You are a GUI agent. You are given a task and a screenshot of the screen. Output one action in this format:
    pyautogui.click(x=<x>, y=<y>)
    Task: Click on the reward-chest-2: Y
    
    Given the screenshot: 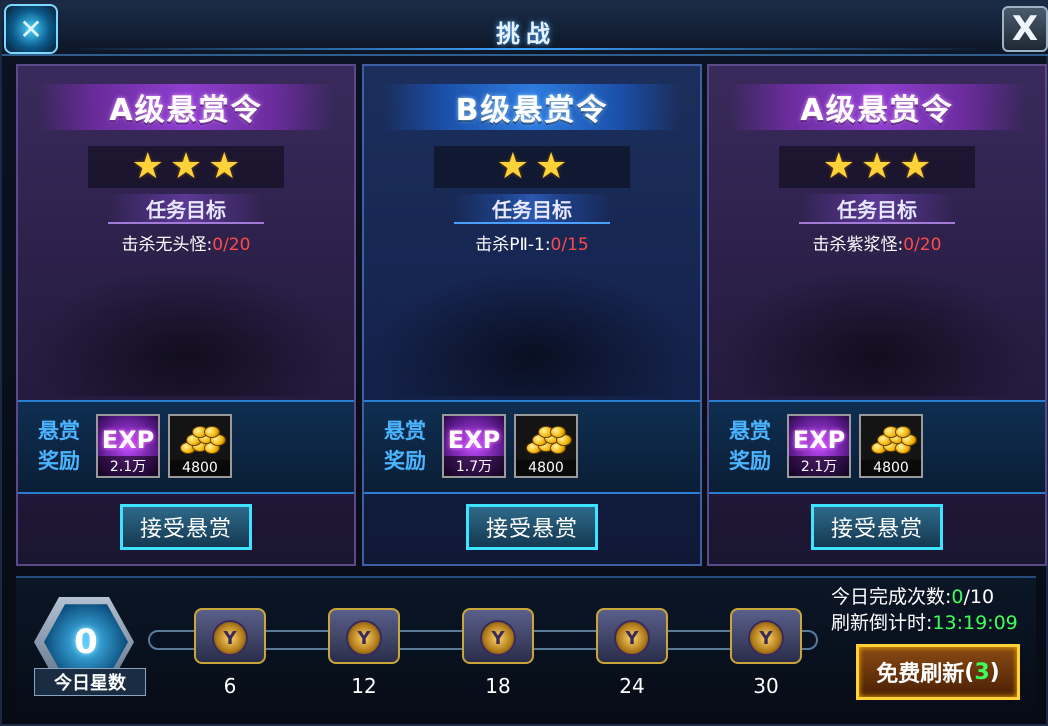 What is the action you would take?
    pyautogui.click(x=364, y=636)
    